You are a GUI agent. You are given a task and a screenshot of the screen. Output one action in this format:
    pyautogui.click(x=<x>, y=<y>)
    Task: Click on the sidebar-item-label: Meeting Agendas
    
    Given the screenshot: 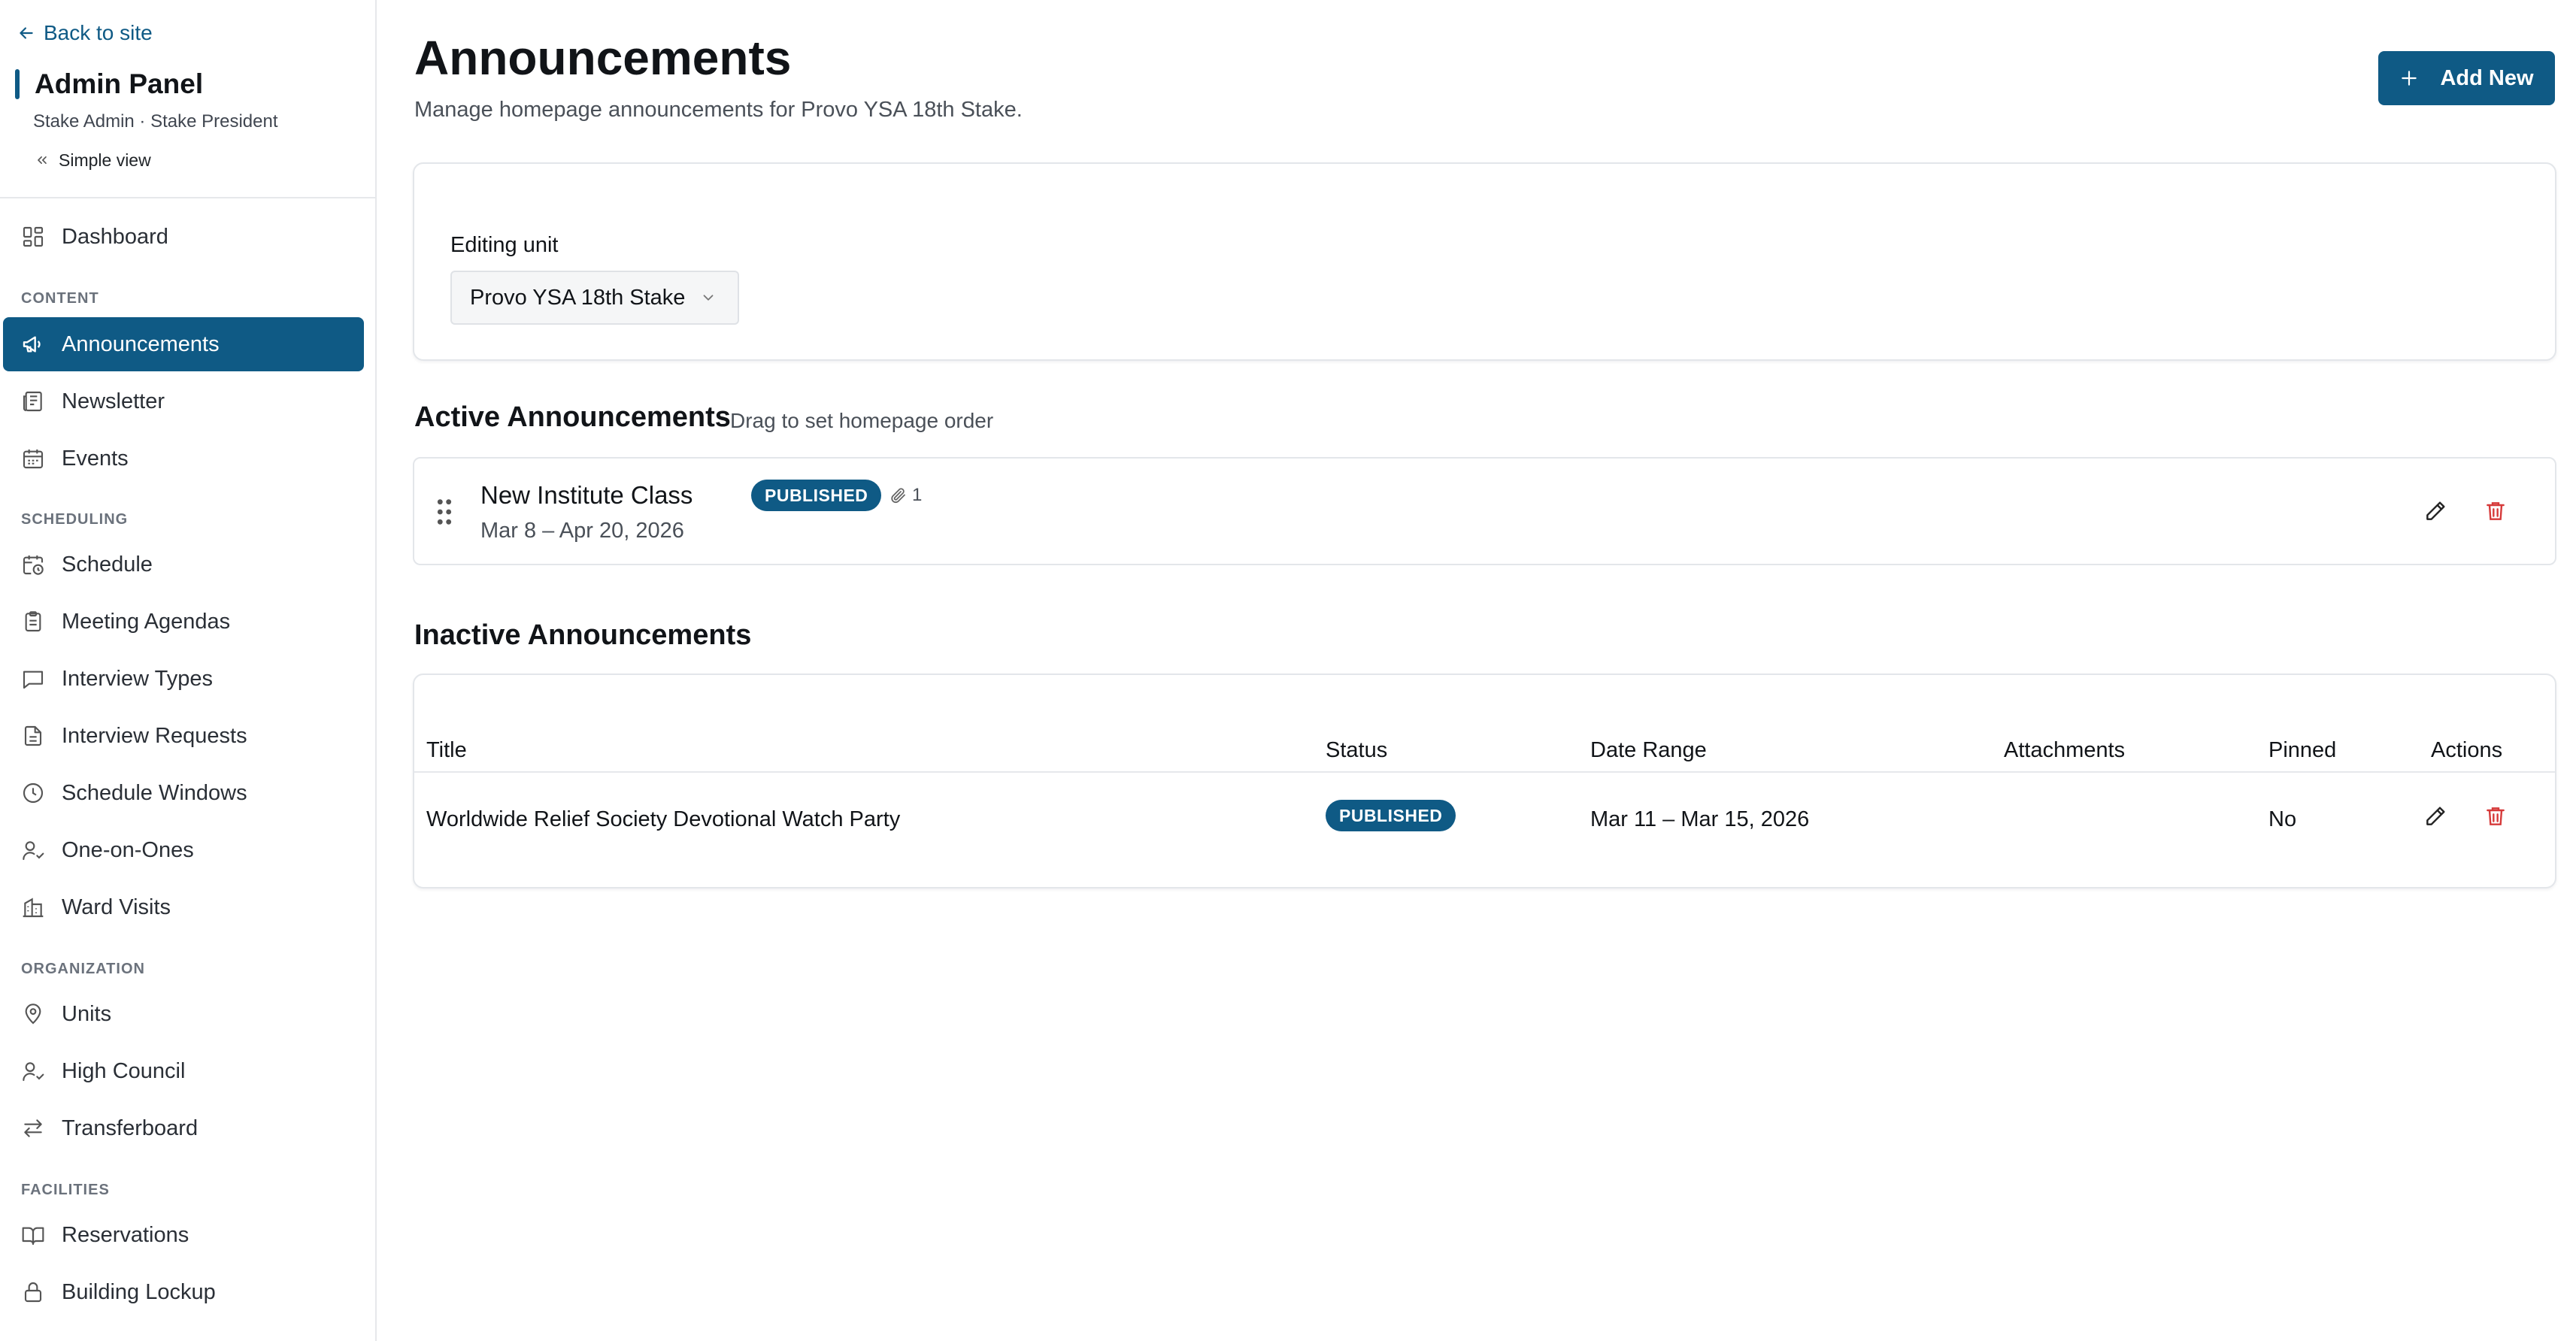 What is the action you would take?
    pyautogui.click(x=146, y=621)
    